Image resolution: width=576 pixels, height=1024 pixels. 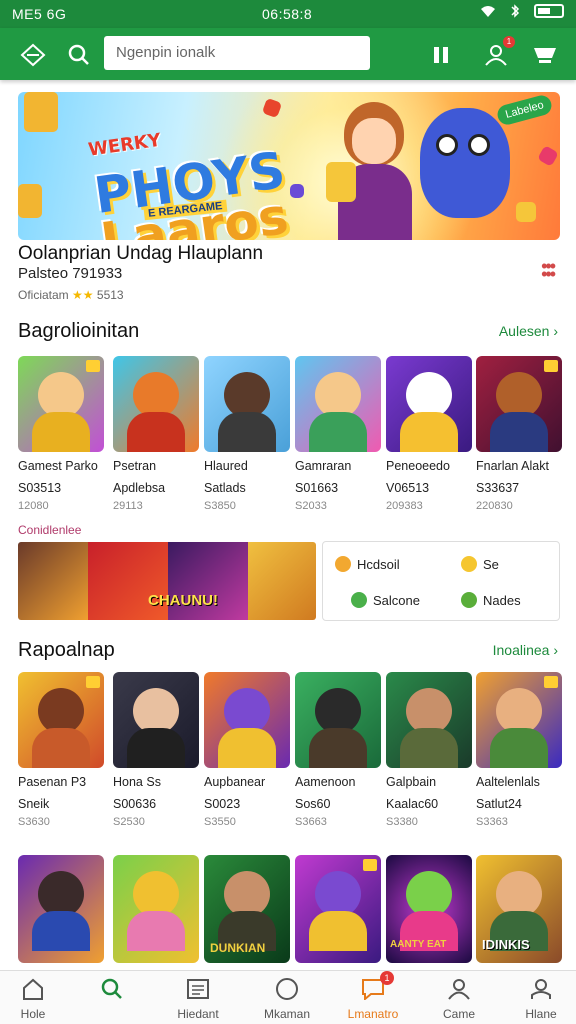 I want to click on people-icon, so click(x=459, y=989).